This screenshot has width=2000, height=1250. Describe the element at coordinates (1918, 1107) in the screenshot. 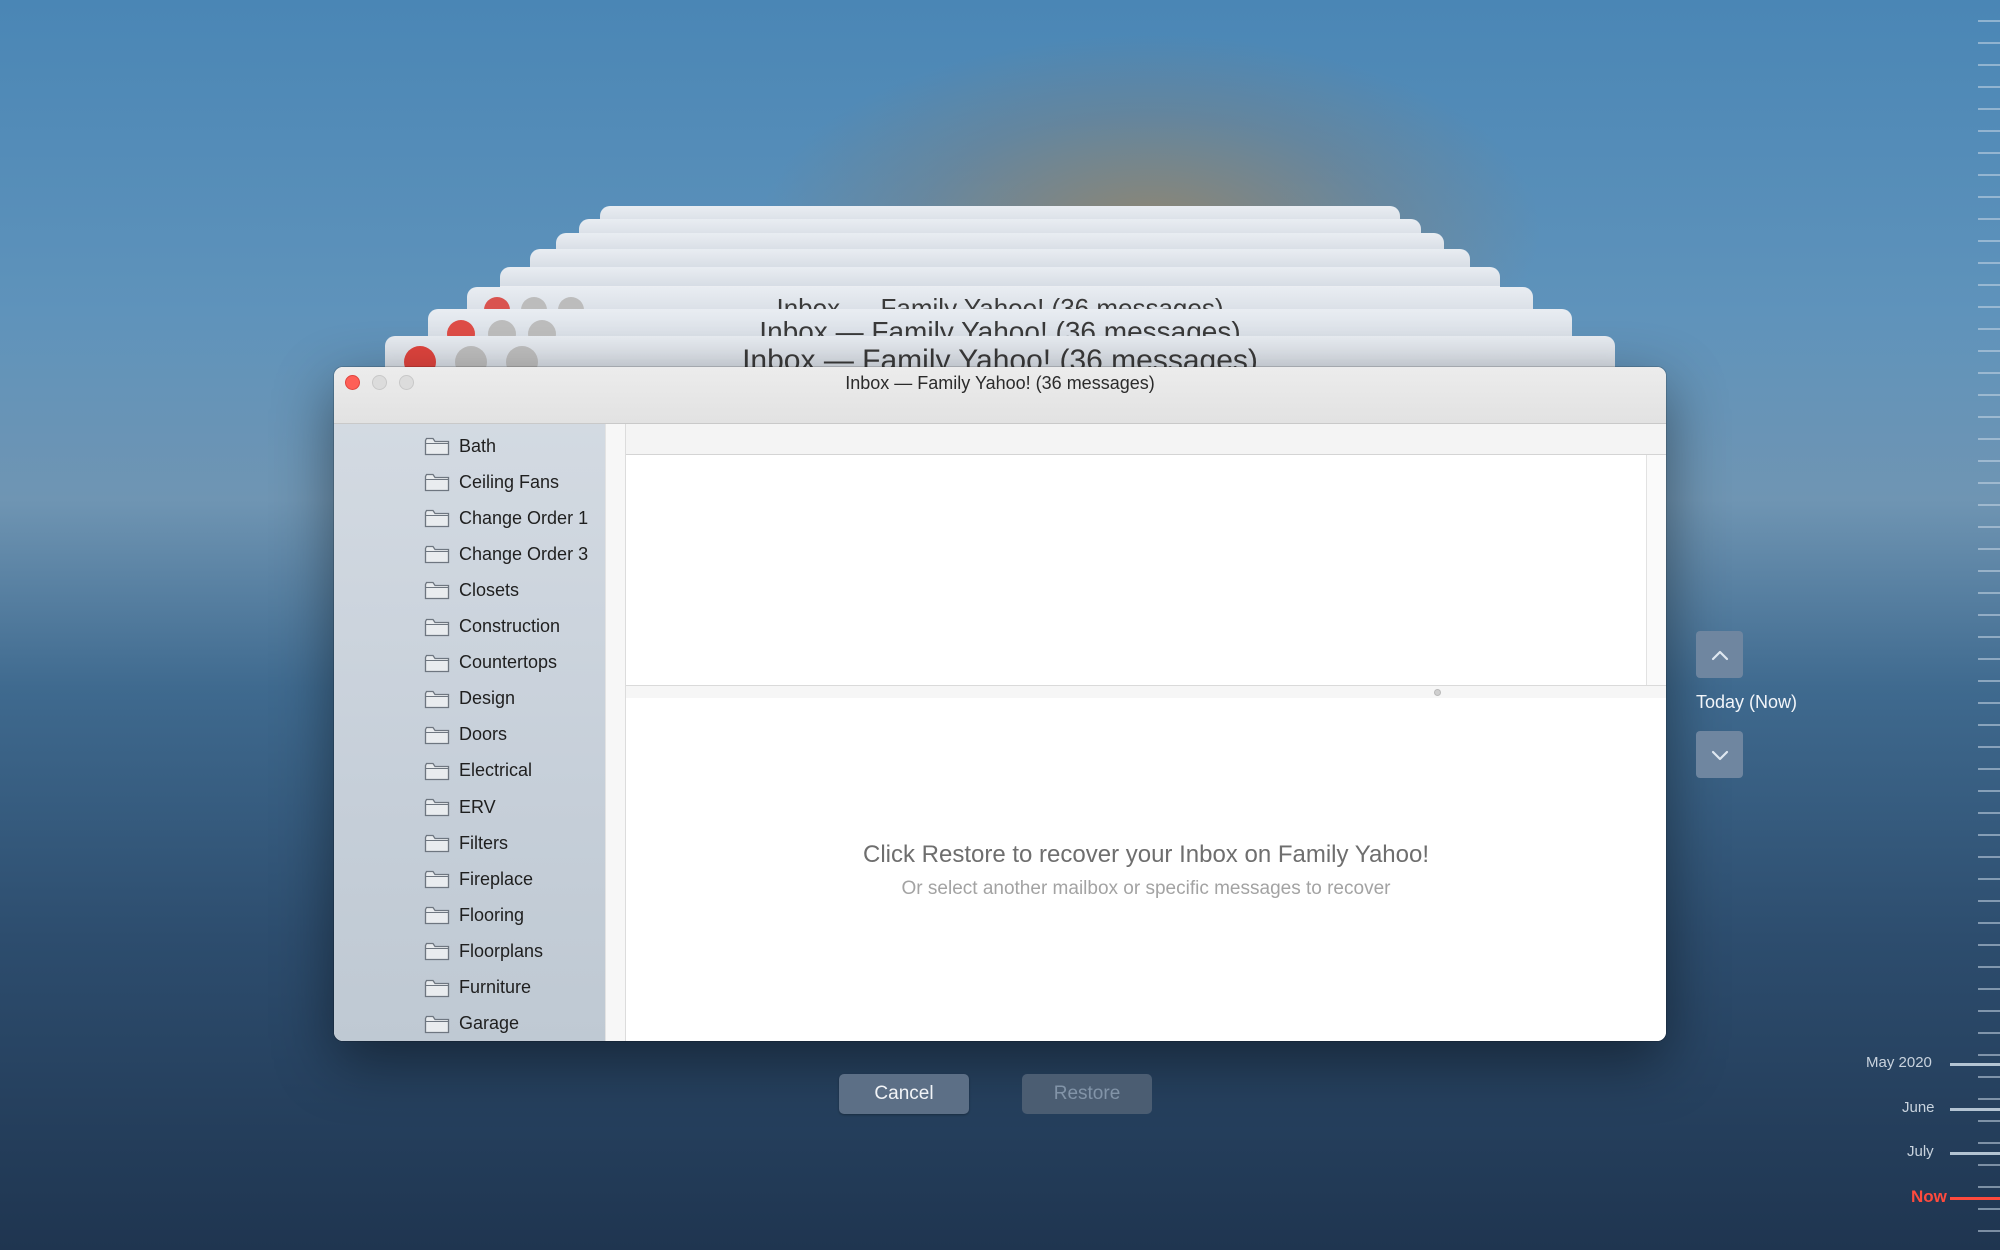

I see `timeline-label-june: June` at that location.